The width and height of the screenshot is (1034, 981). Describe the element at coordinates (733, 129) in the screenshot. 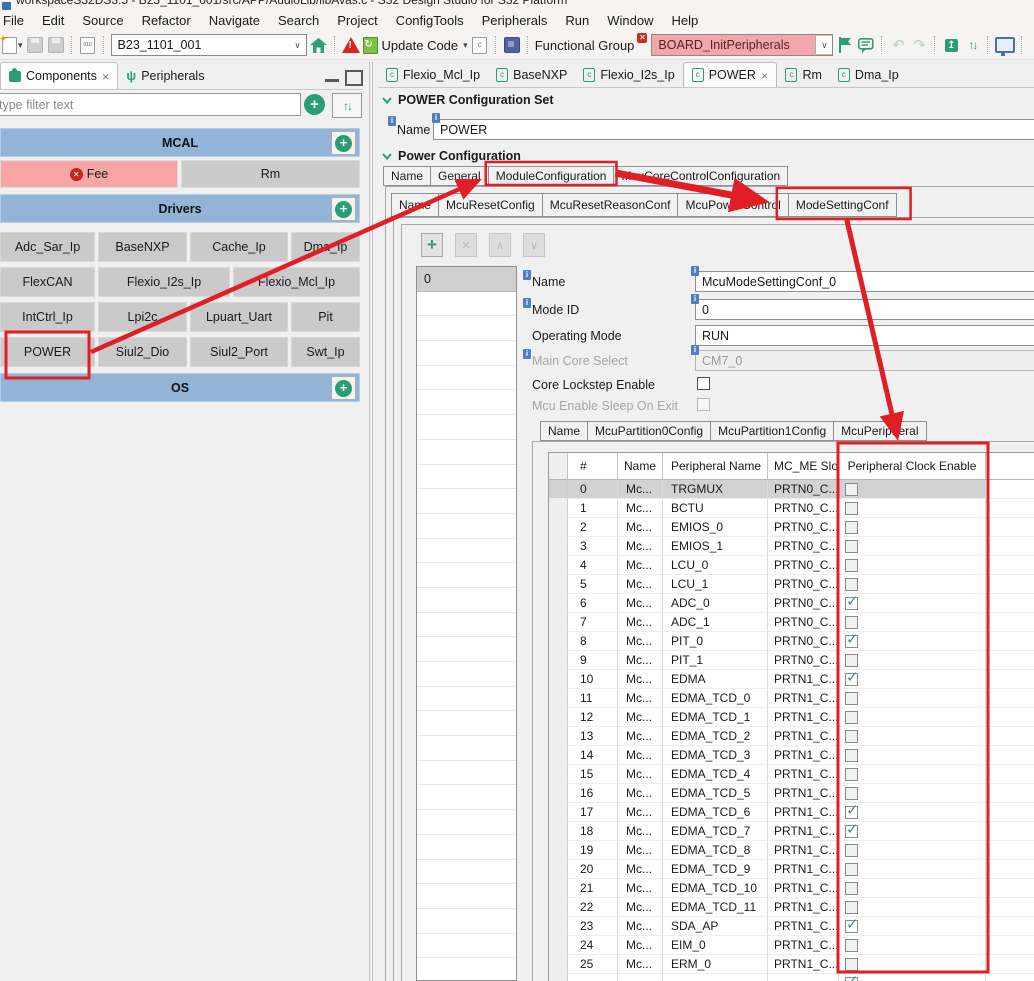

I see `config-name-field: POWER` at that location.